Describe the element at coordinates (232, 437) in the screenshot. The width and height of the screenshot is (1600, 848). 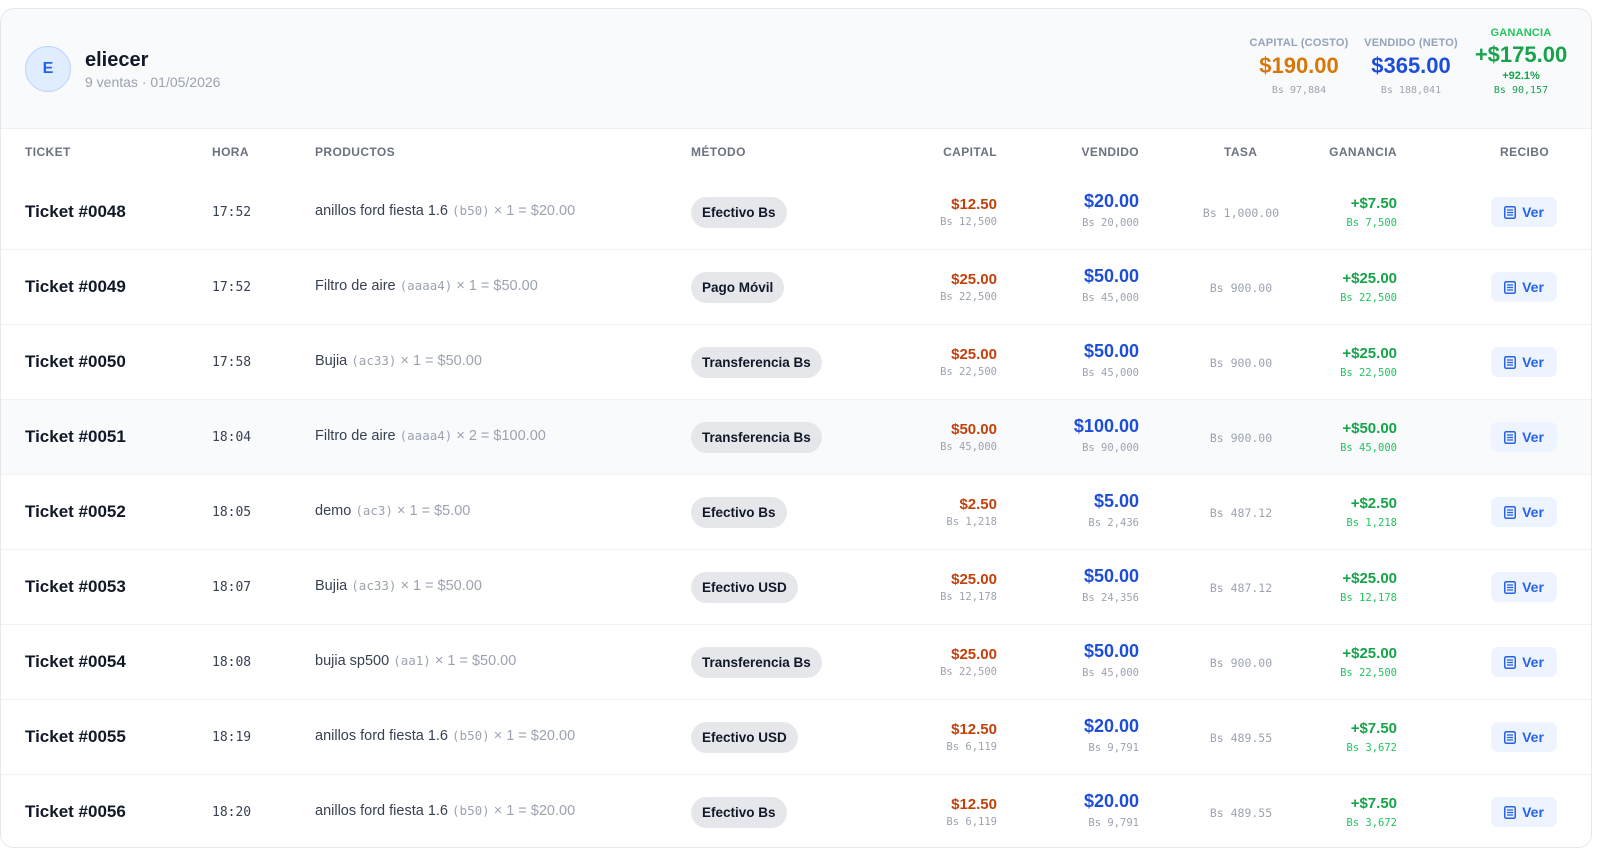
I see `sale-time: 18:04` at that location.